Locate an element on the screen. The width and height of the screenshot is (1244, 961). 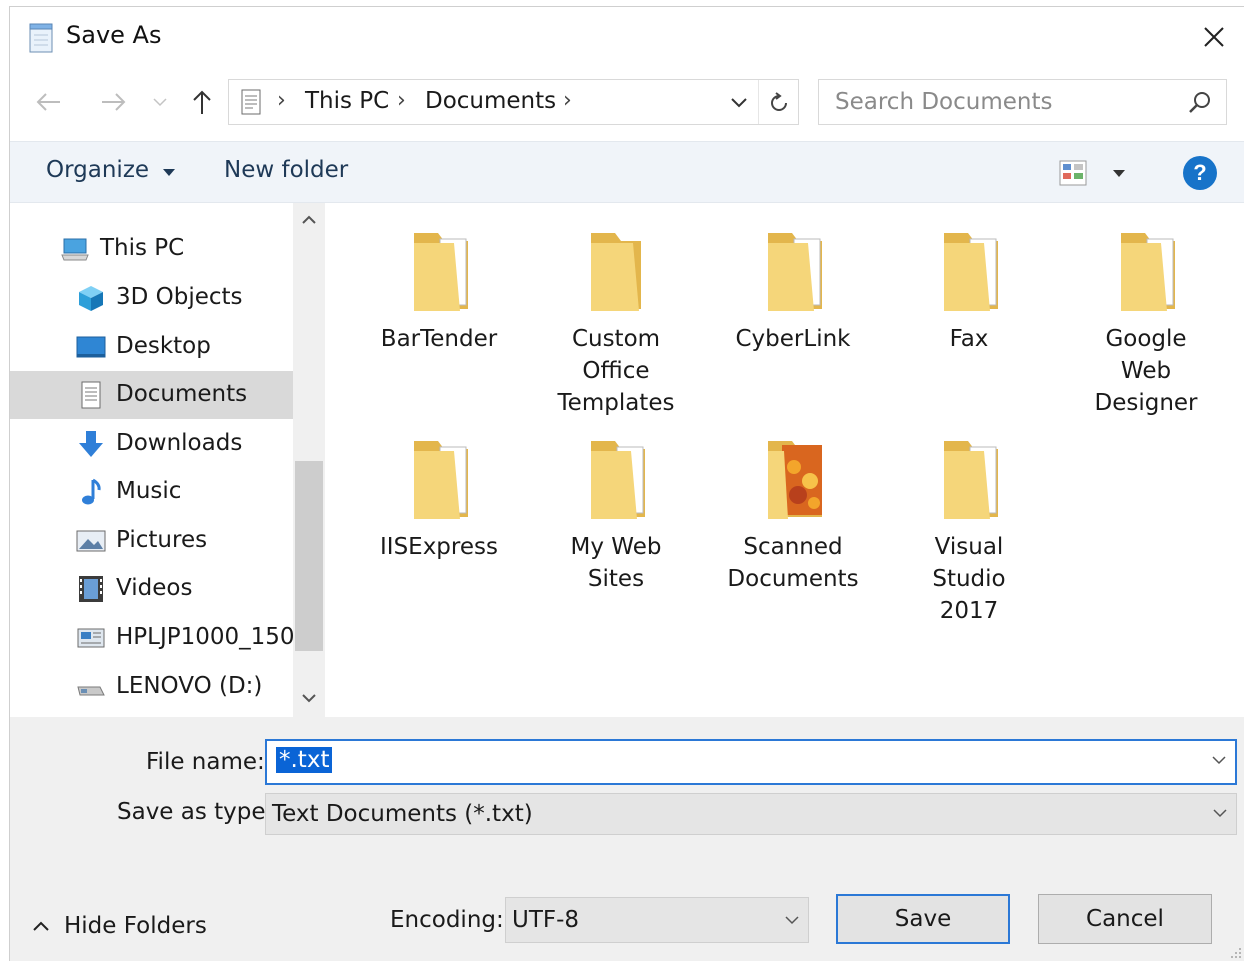
folder-label: My Web Sites is located at coordinates (616, 563).